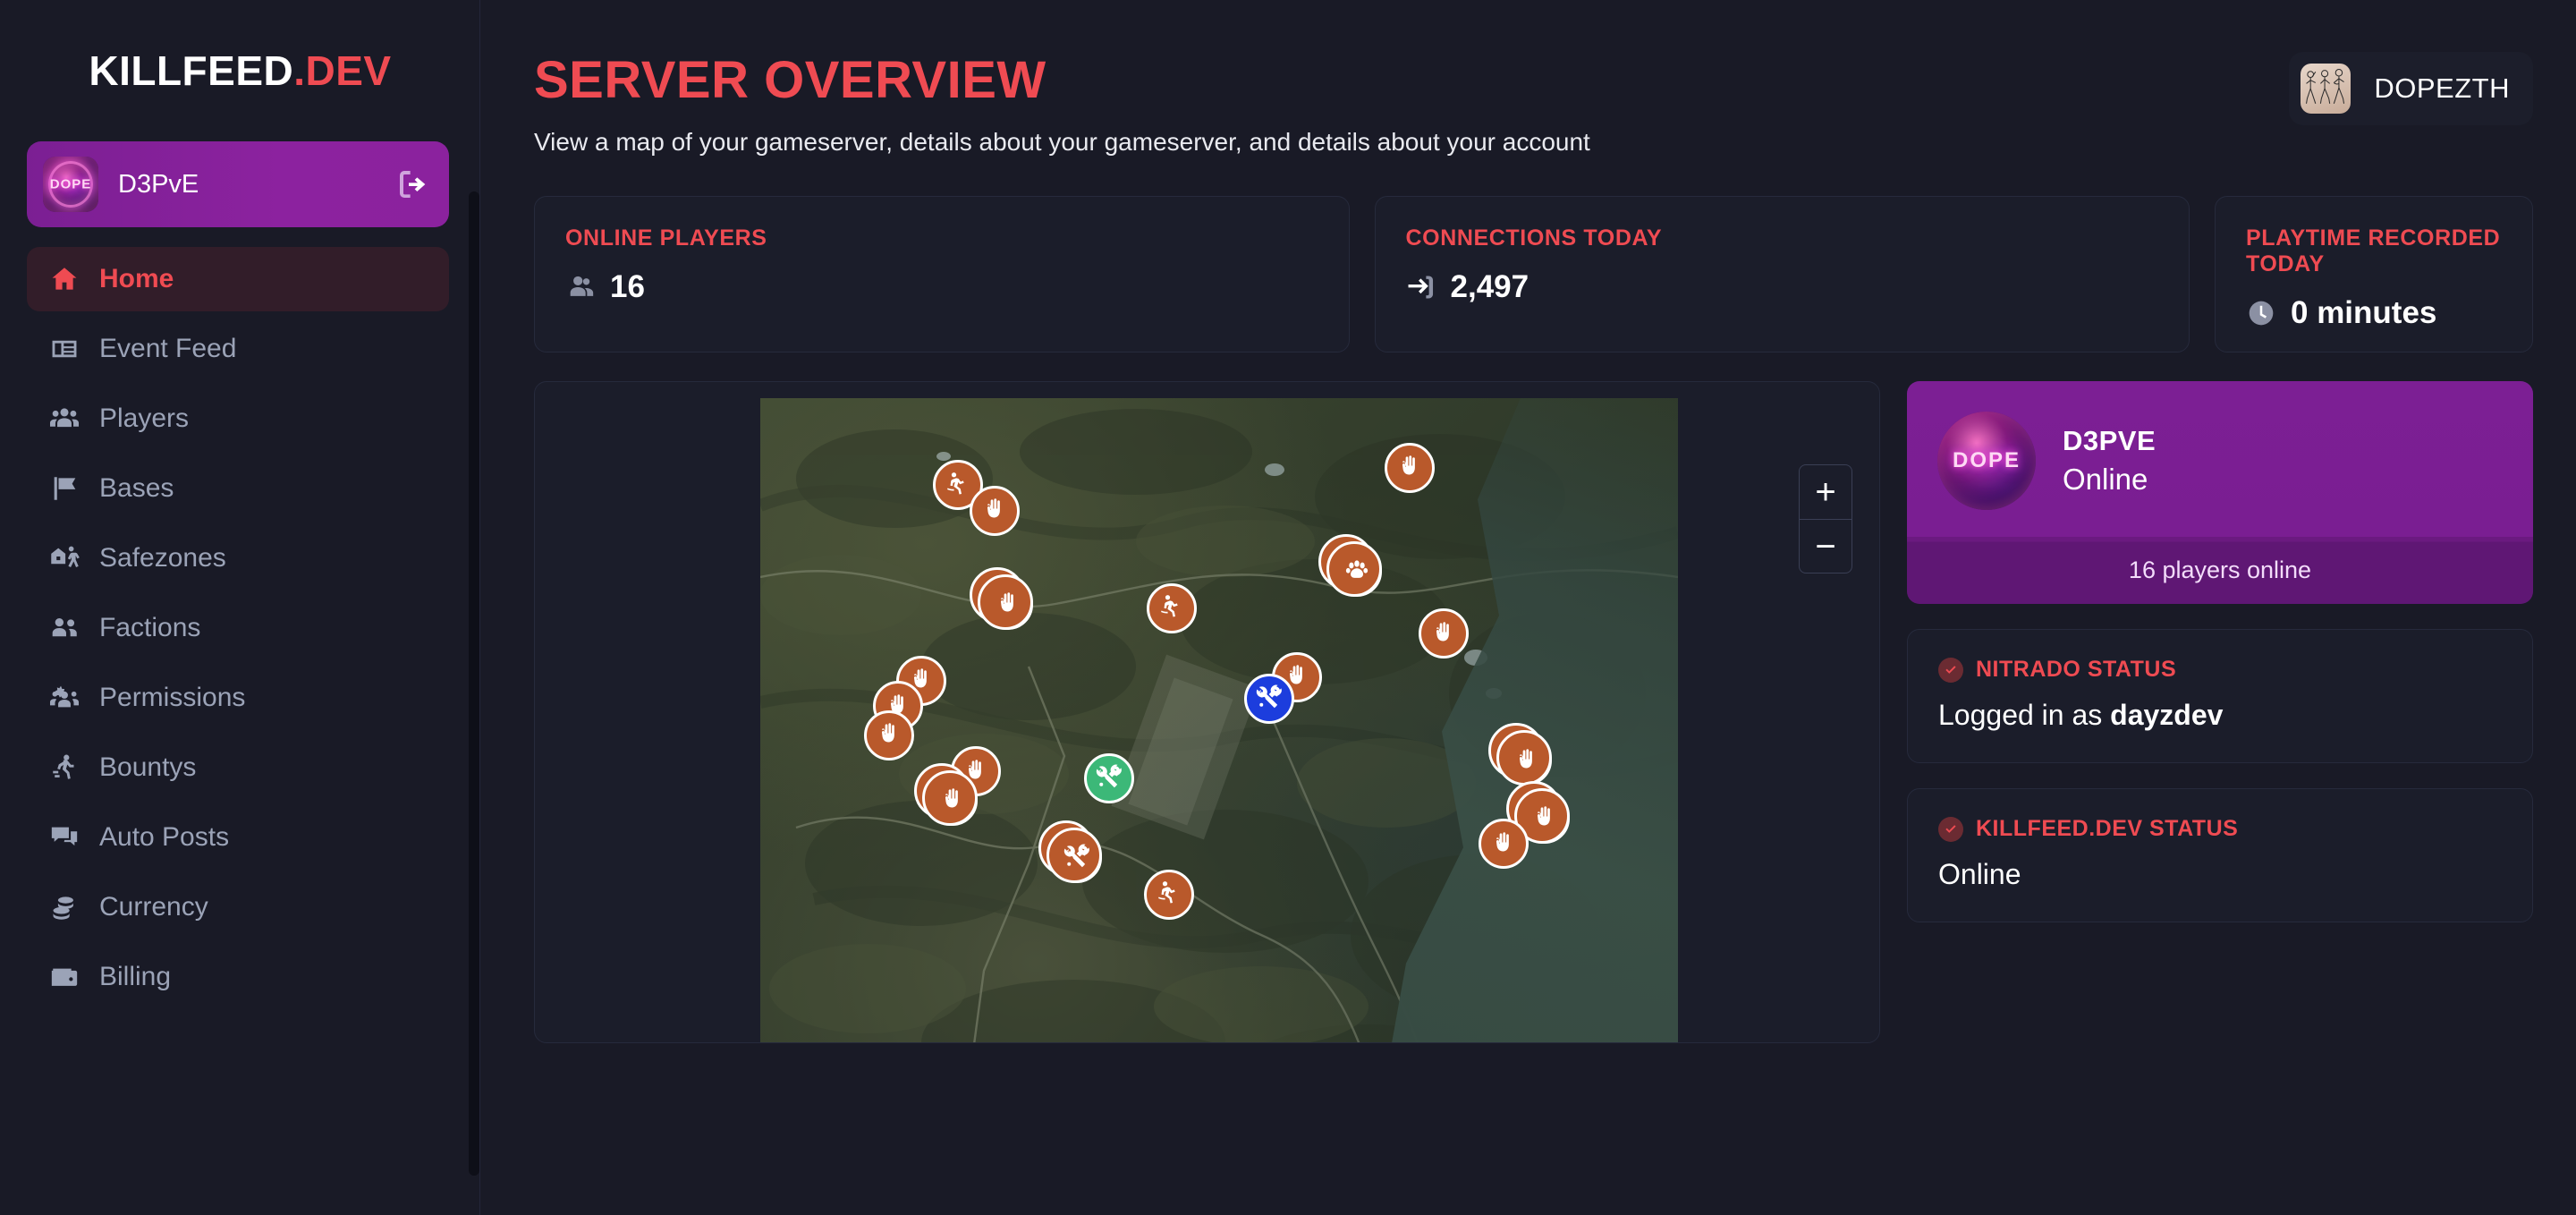 This screenshot has height=1215, width=2576. Describe the element at coordinates (64, 558) in the screenshot. I see `safezone-icon` at that location.